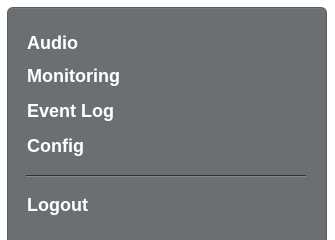 The height and width of the screenshot is (240, 335). What do you see at coordinates (73, 76) in the screenshot?
I see `menu-item-monitoring: Monitoring` at bounding box center [73, 76].